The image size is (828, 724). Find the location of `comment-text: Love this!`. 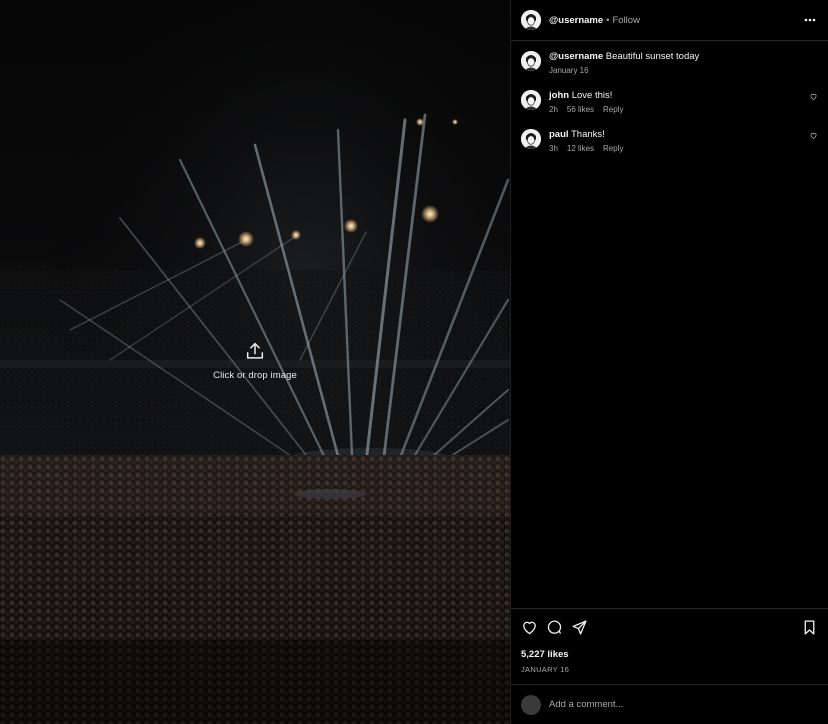

comment-text: Love this! is located at coordinates (592, 95).